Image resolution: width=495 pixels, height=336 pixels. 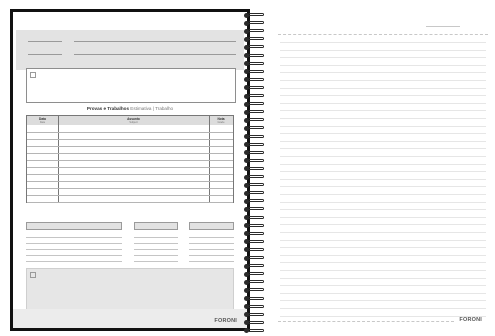 I want to click on date-line, so click(x=443, y=26).